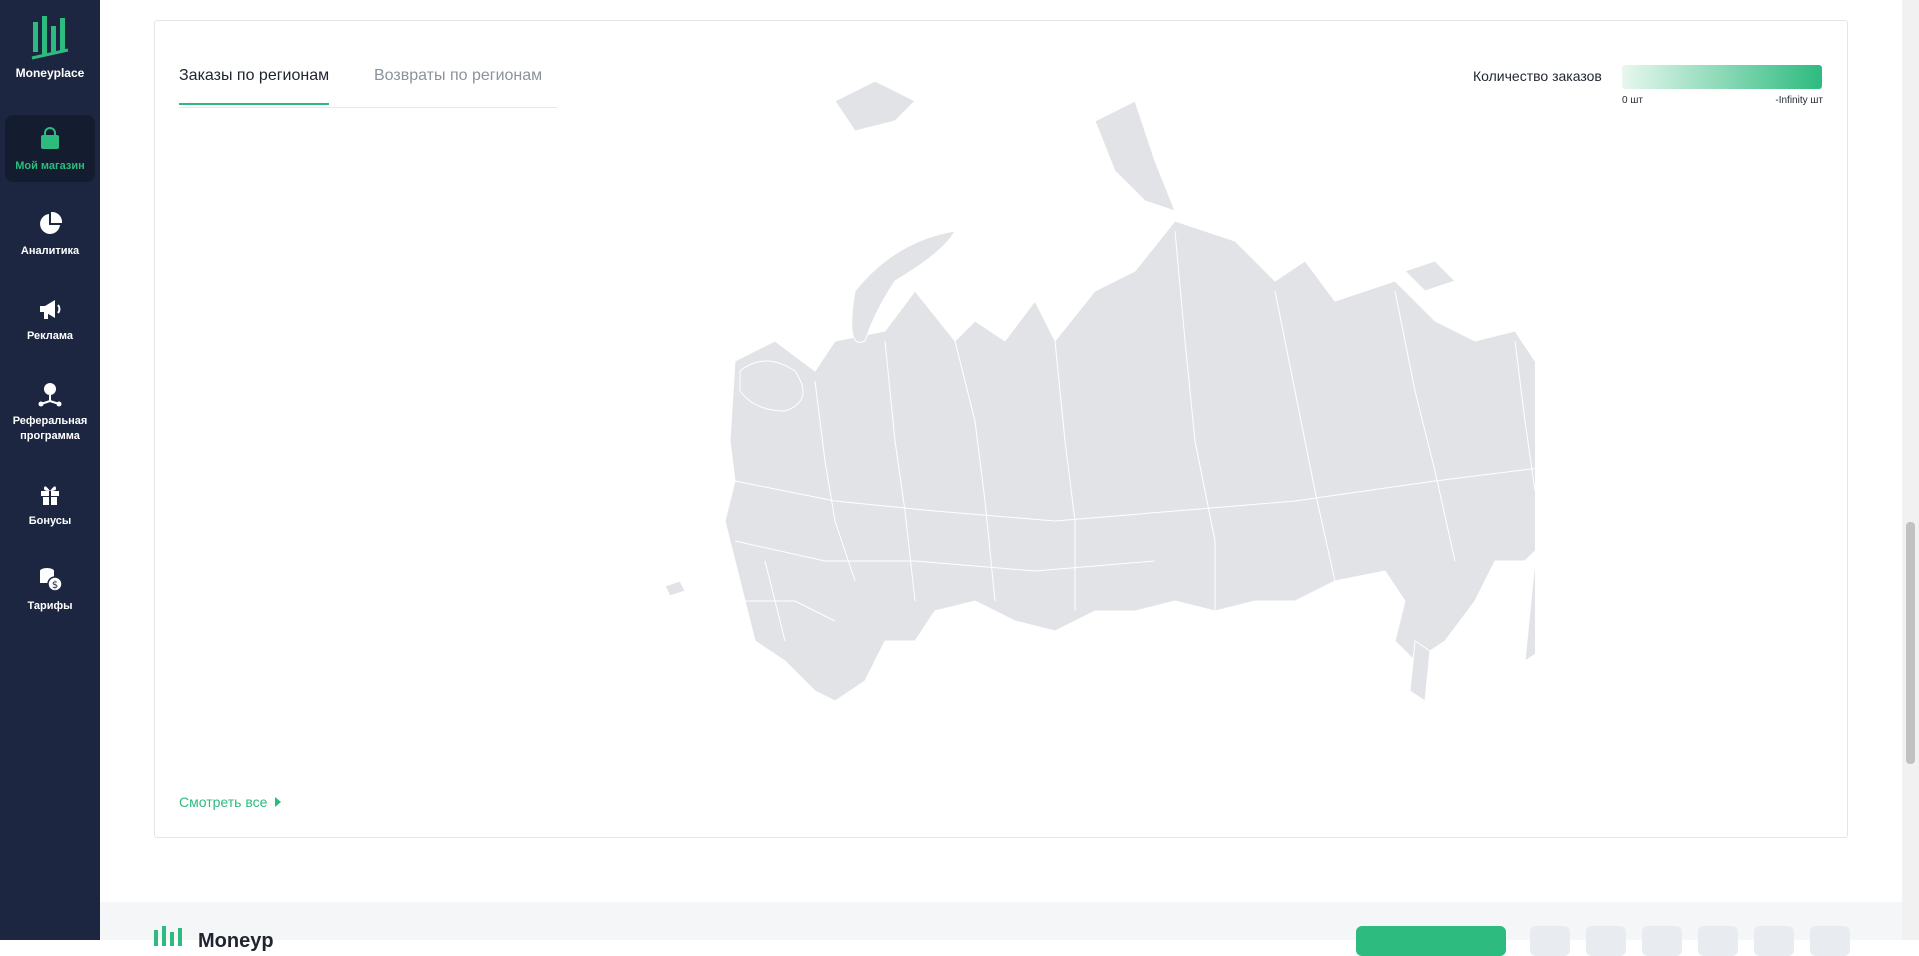 Image resolution: width=1919 pixels, height=956 pixels. I want to click on sidebar-item-referral: Реферальная программа, so click(50, 411).